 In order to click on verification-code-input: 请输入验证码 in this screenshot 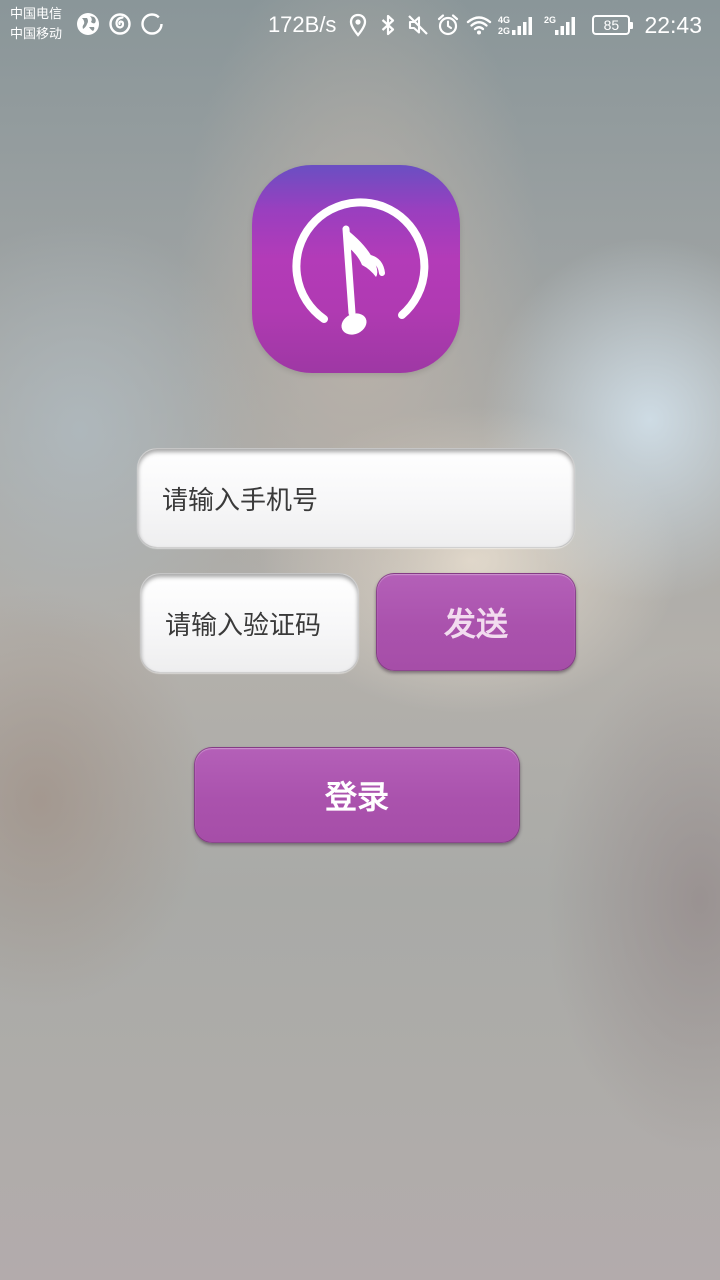, I will do `click(249, 623)`.